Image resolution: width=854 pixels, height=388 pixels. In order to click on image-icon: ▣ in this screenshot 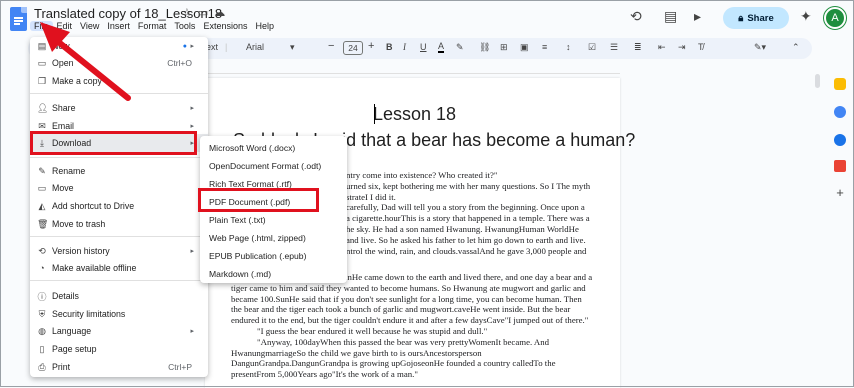, I will do `click(524, 47)`.